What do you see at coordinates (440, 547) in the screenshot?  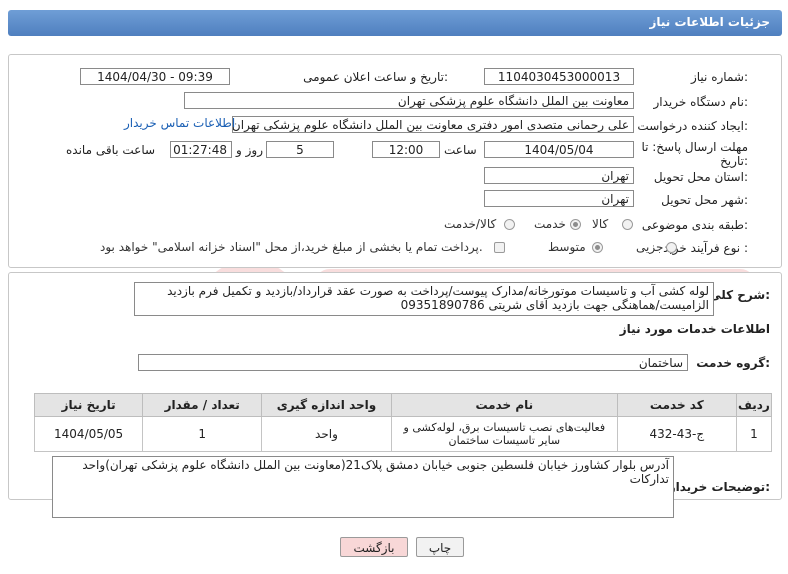 I see `print-button: چاپ` at bounding box center [440, 547].